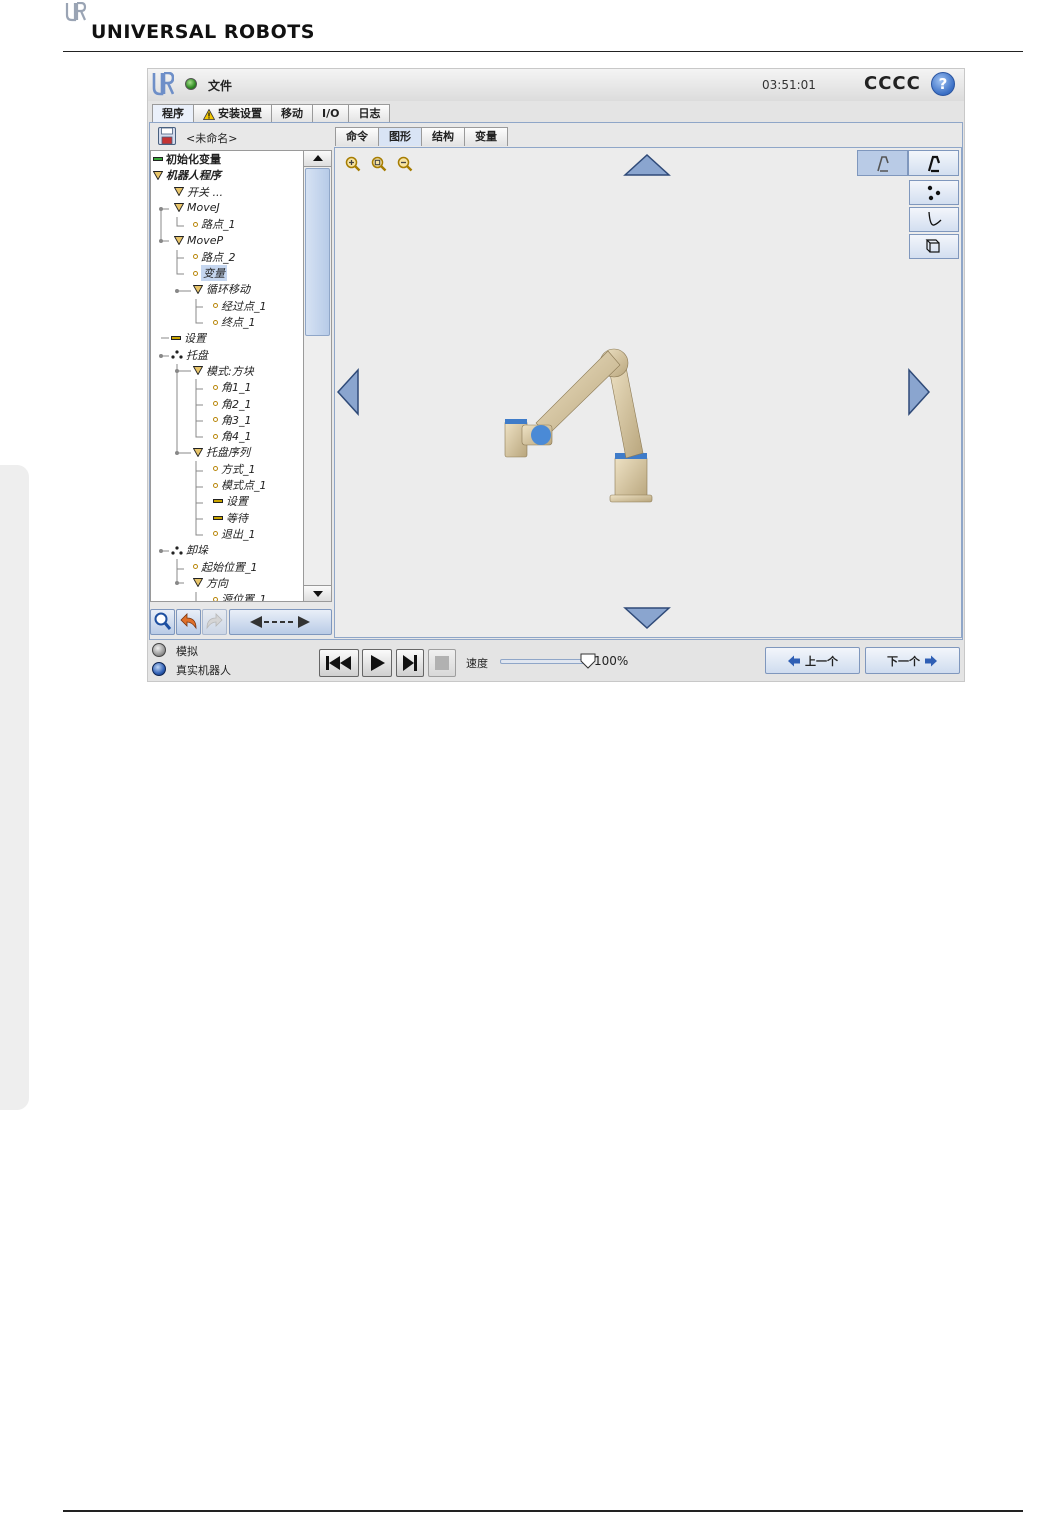  What do you see at coordinates (410, 663) in the screenshot?
I see `step-button` at bounding box center [410, 663].